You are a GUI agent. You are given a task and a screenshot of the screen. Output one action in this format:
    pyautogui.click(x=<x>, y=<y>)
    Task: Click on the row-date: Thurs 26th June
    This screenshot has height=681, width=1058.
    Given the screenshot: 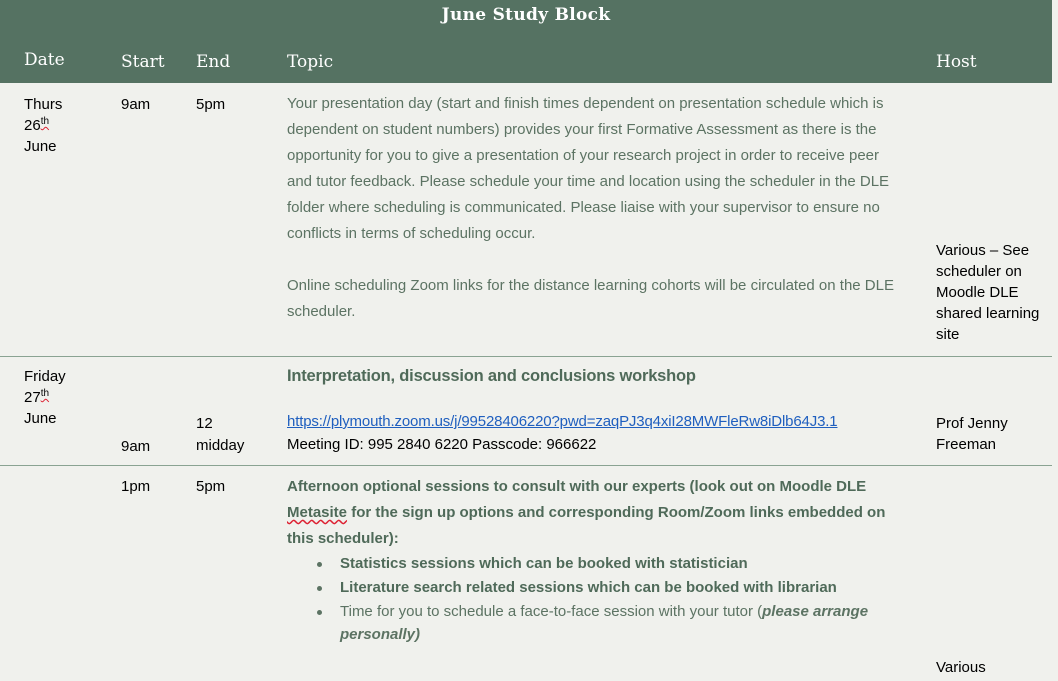 What is the action you would take?
    pyautogui.click(x=64, y=125)
    